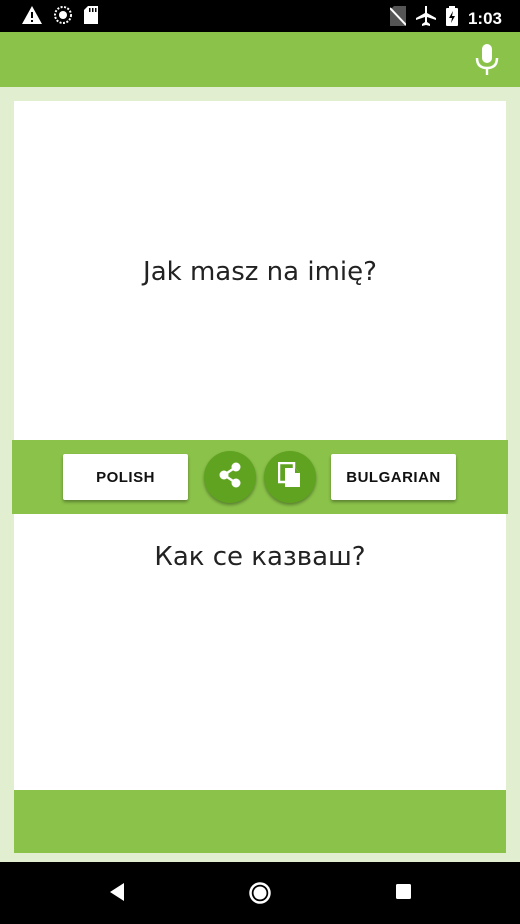 The width and height of the screenshot is (520, 924). Describe the element at coordinates (63, 17) in the screenshot. I see `sync-circle-icon` at that location.